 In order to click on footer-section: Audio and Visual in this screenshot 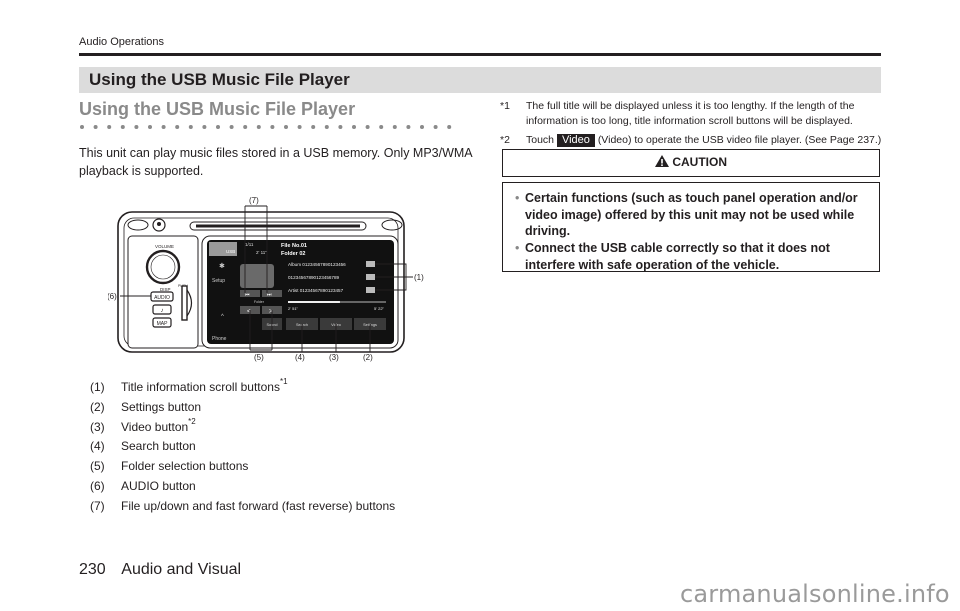, I will do `click(181, 569)`.